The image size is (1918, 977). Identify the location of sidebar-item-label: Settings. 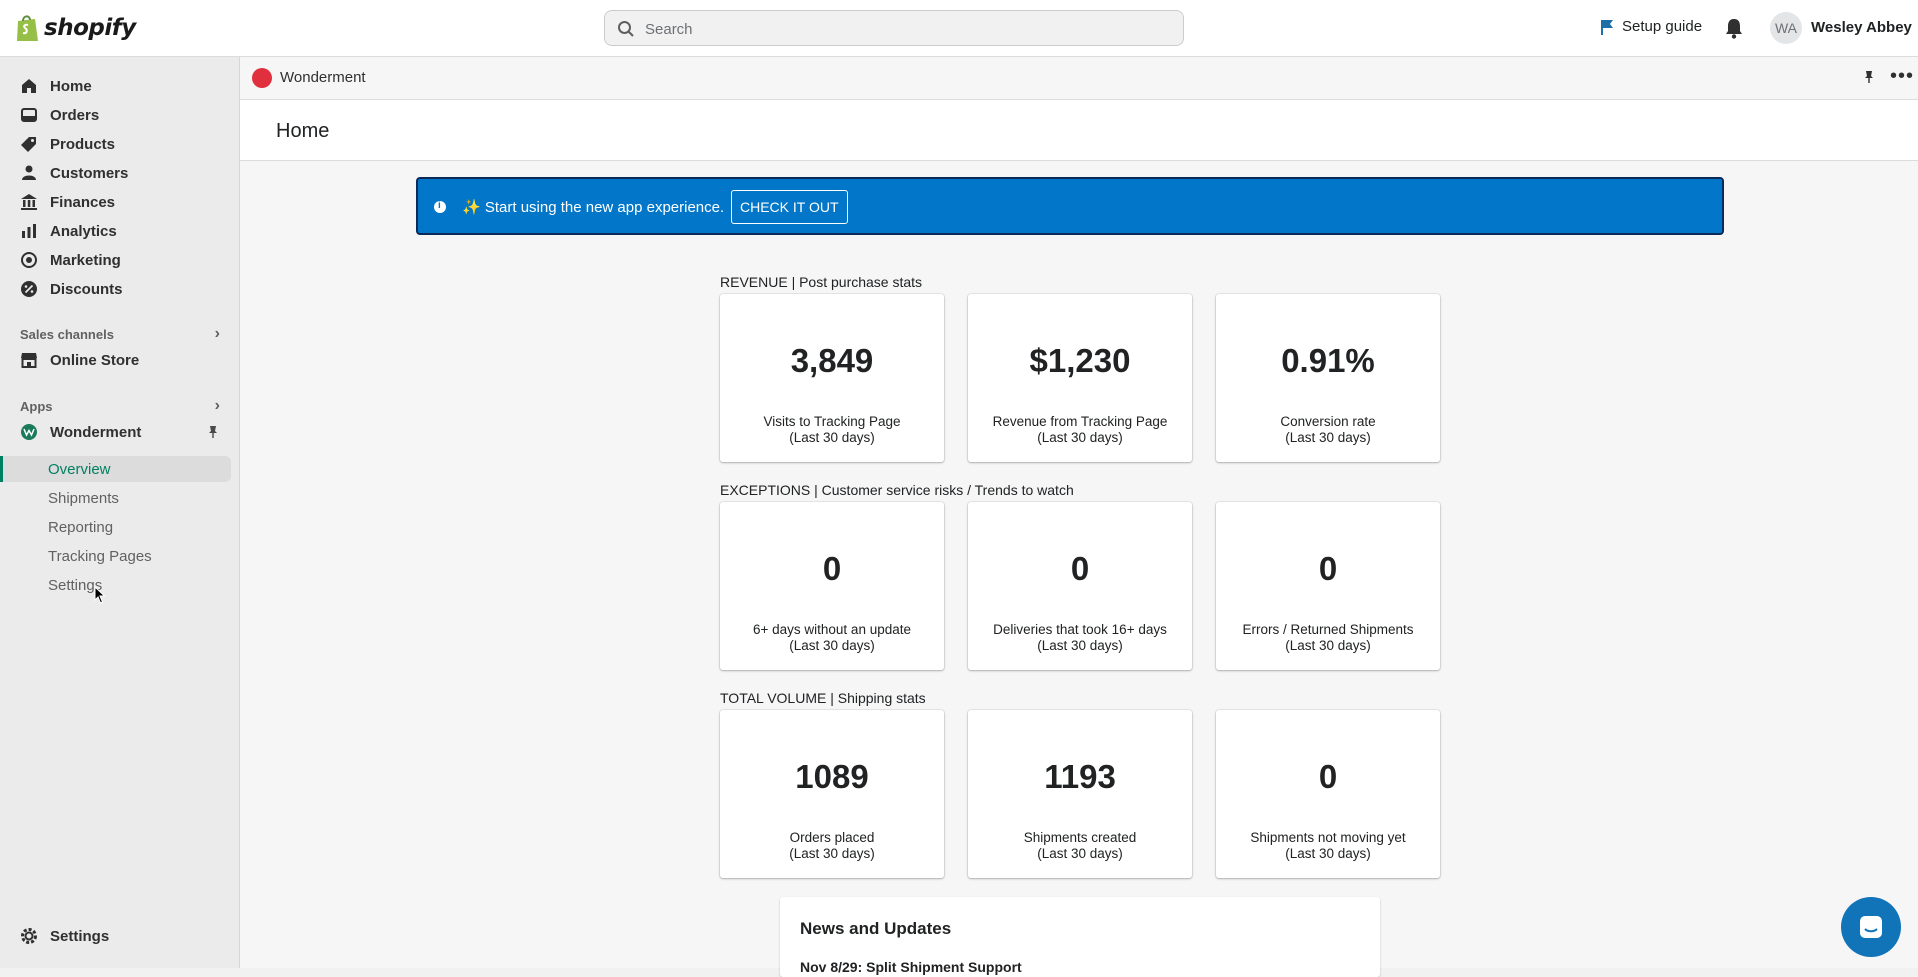
(80, 936).